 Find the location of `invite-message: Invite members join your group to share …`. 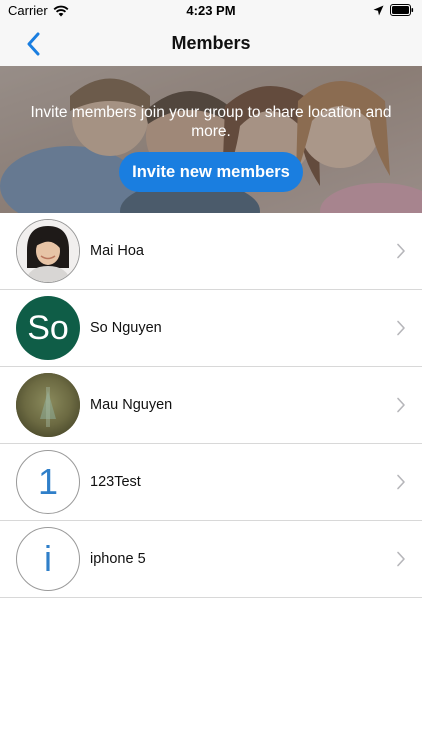

invite-message: Invite members join your group to share … is located at coordinates (211, 122).